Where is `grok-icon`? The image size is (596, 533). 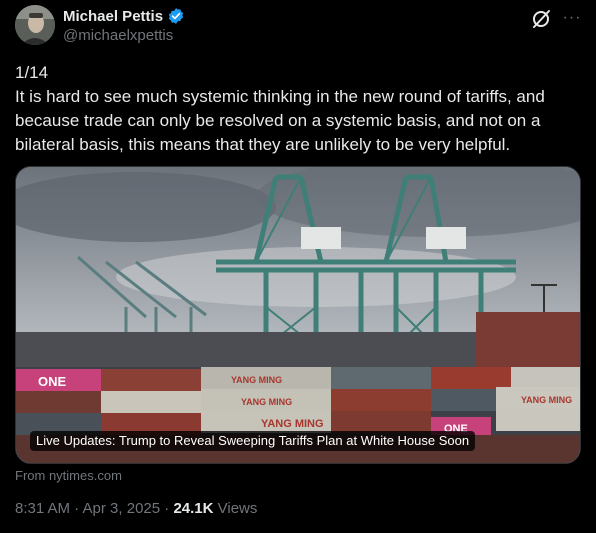
grok-icon is located at coordinates (541, 19).